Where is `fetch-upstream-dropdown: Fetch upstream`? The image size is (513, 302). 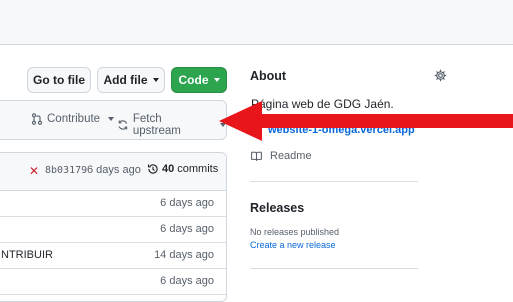
fetch-upstream-dropdown: Fetch upstream is located at coordinates (171, 125).